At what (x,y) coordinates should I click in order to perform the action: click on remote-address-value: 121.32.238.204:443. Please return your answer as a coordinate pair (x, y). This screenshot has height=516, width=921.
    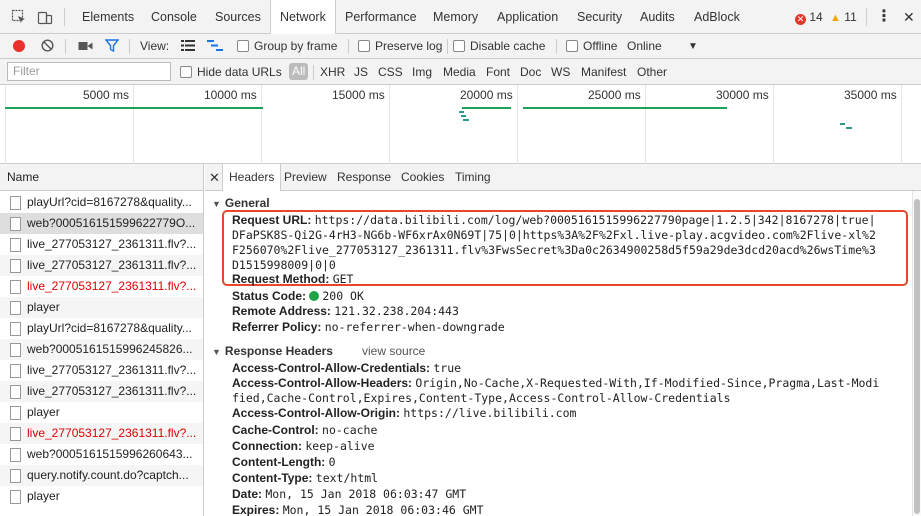
    Looking at the image, I should click on (396, 311).